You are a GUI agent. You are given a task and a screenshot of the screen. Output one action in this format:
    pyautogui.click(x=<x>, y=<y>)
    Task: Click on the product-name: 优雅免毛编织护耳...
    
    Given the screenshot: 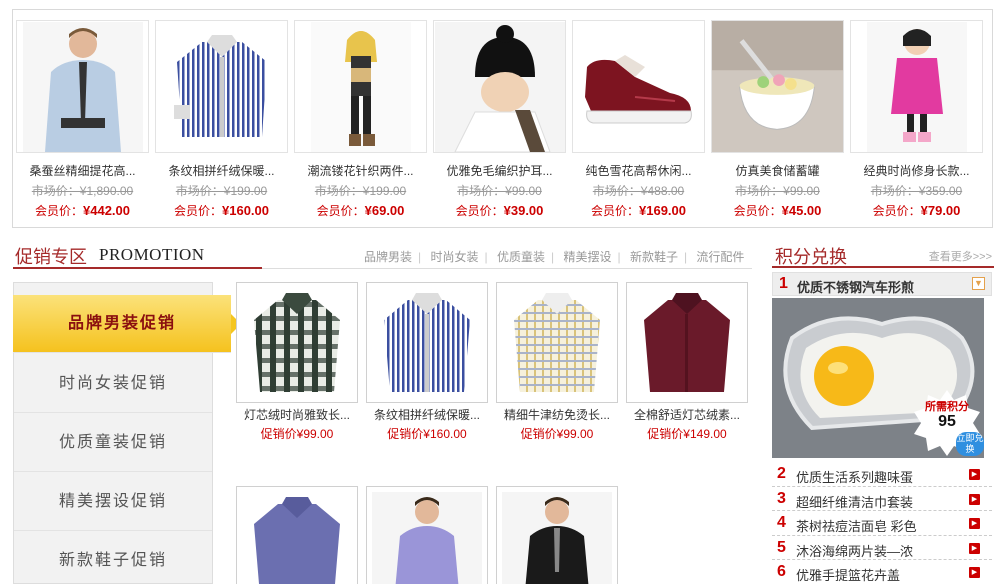 What is the action you would take?
    pyautogui.click(x=499, y=170)
    